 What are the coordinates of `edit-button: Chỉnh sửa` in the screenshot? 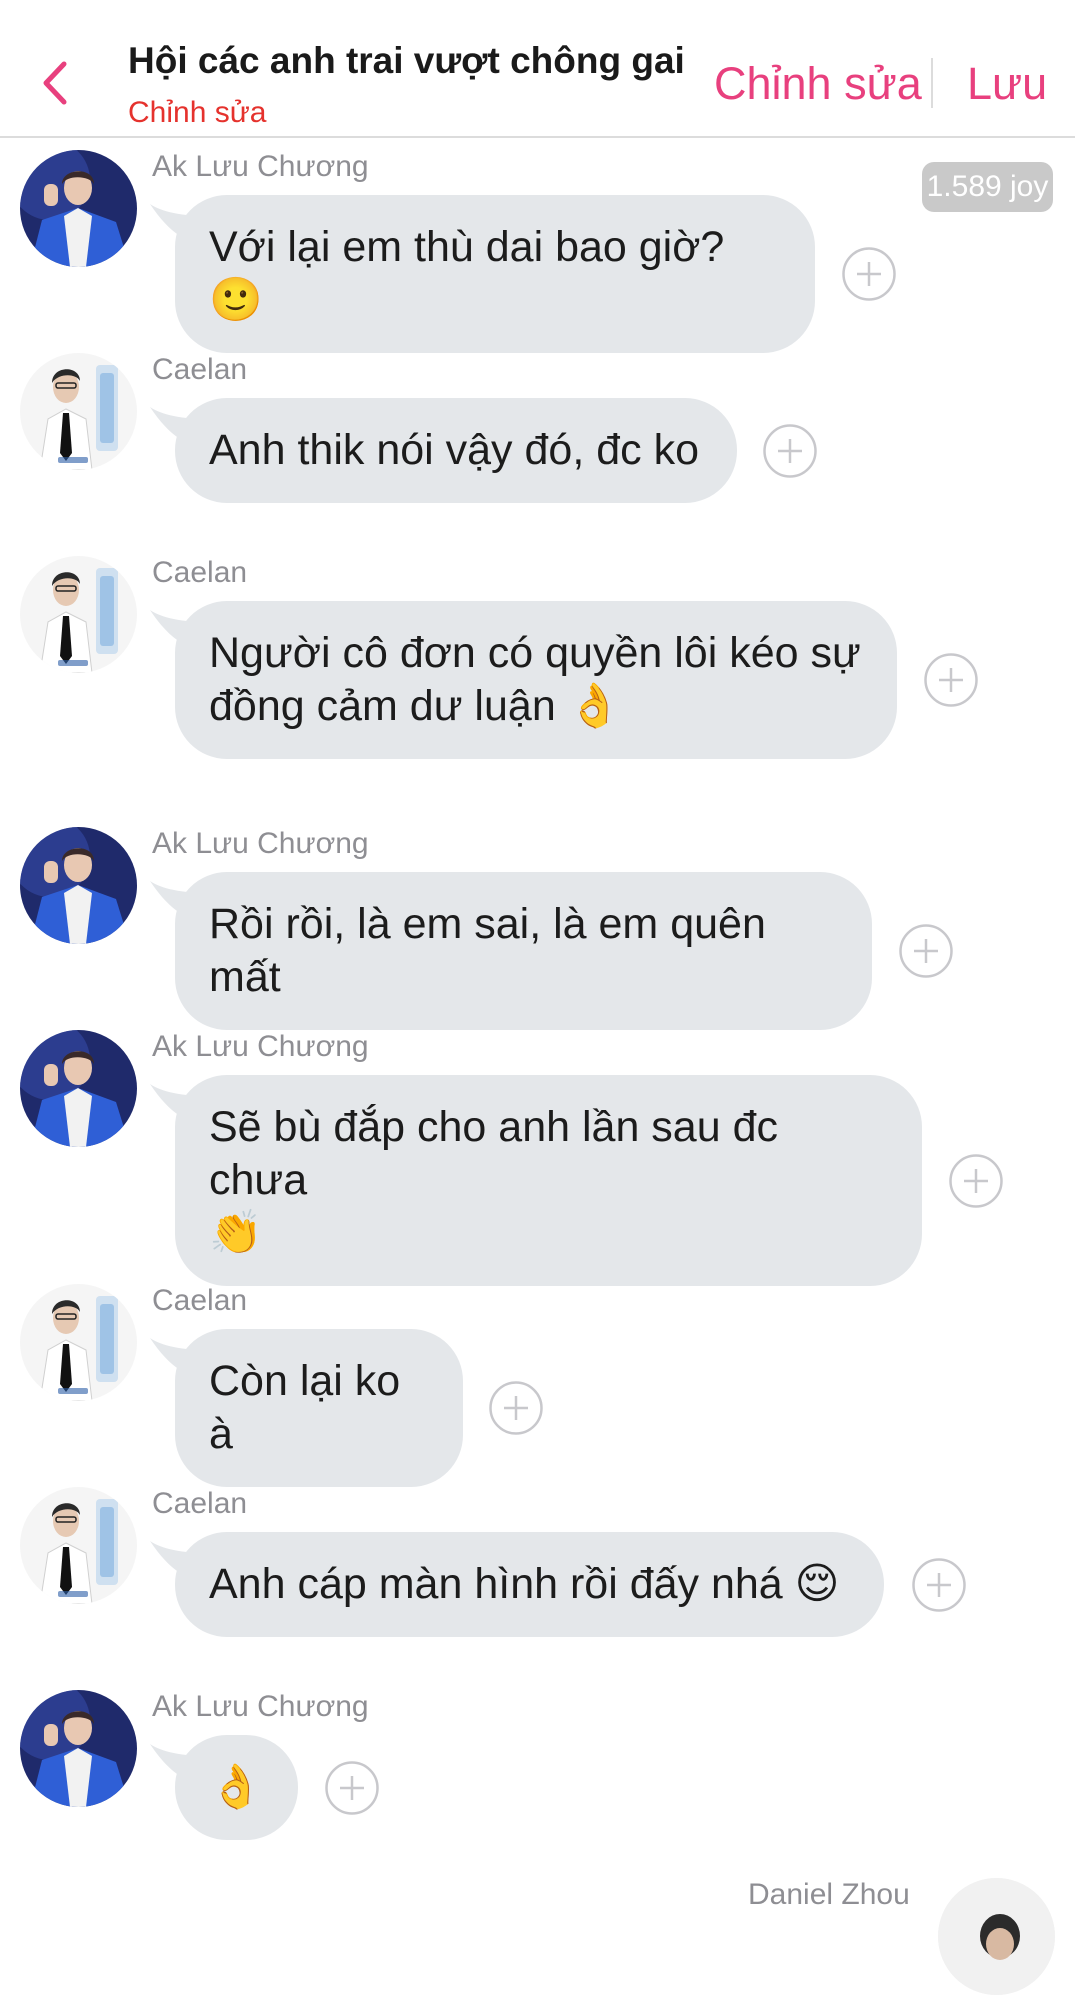 It's located at (818, 84).